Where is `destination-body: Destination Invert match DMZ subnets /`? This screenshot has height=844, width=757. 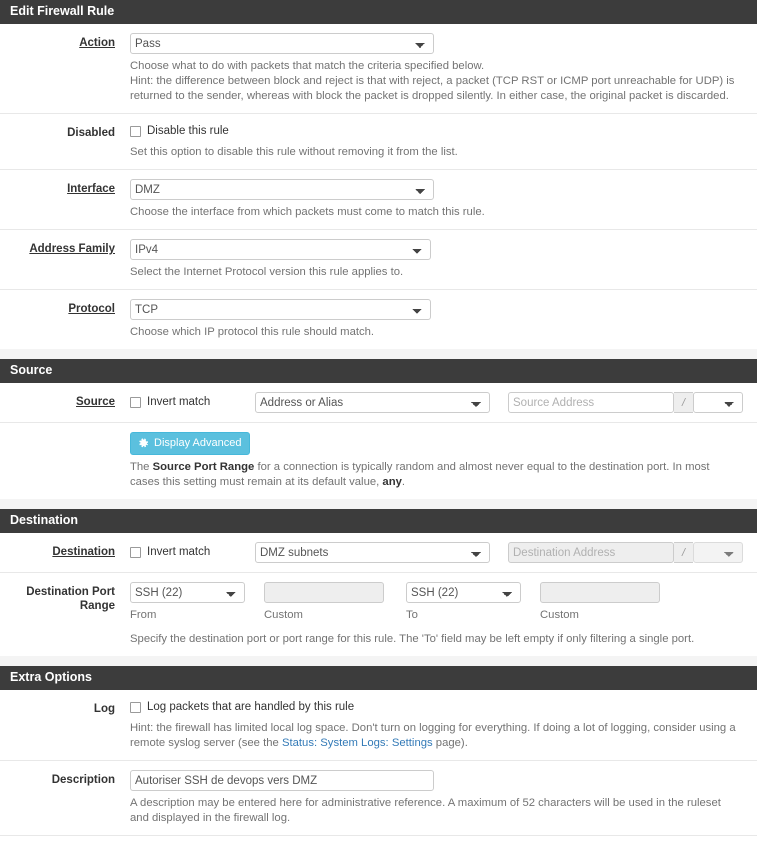 destination-body: Destination Invert match DMZ subnets / is located at coordinates (378, 594).